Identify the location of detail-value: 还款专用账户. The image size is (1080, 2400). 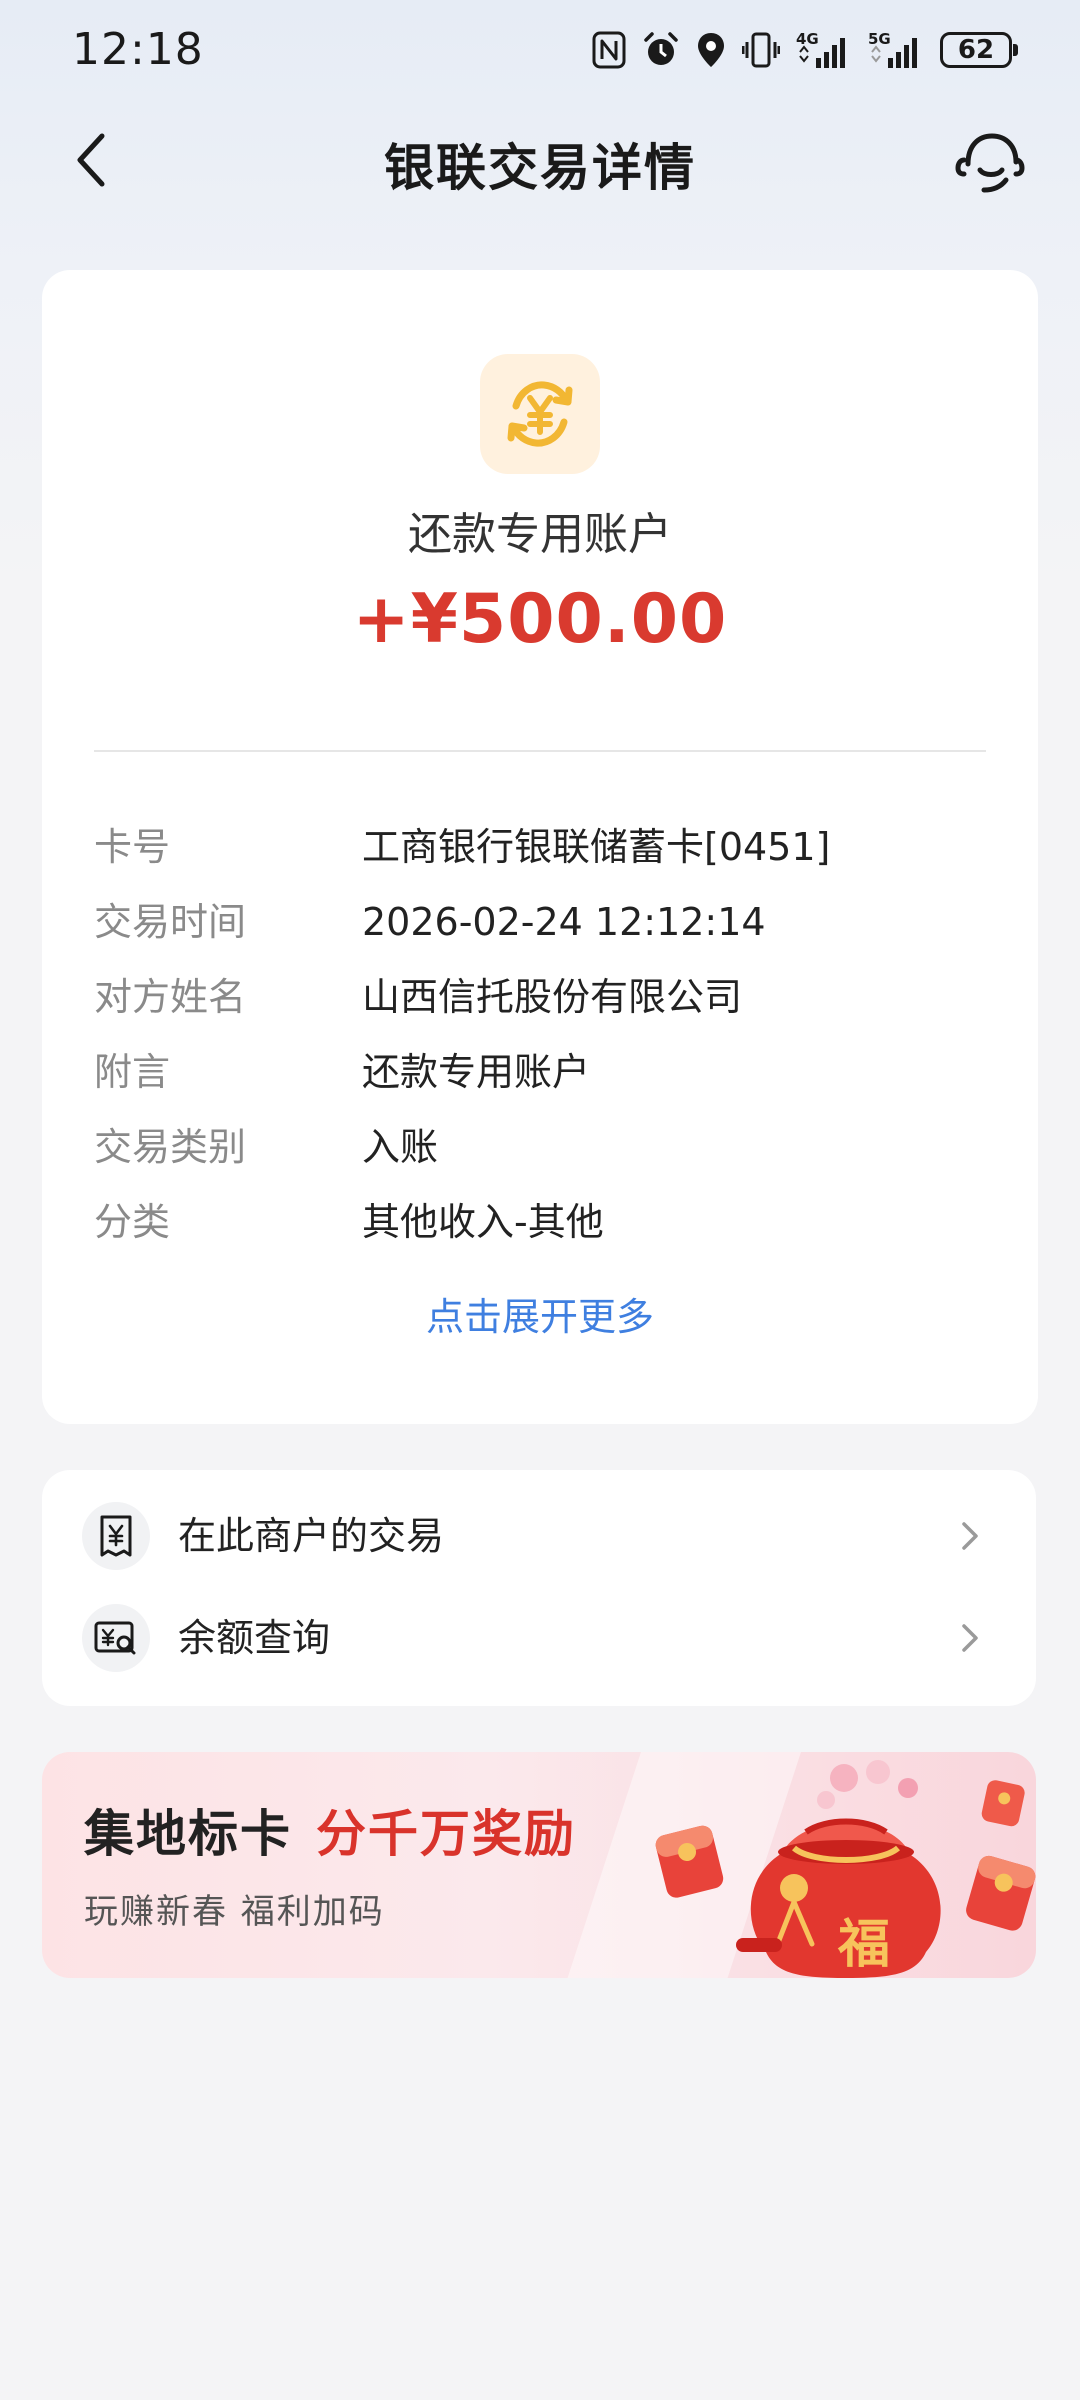
(476, 1072).